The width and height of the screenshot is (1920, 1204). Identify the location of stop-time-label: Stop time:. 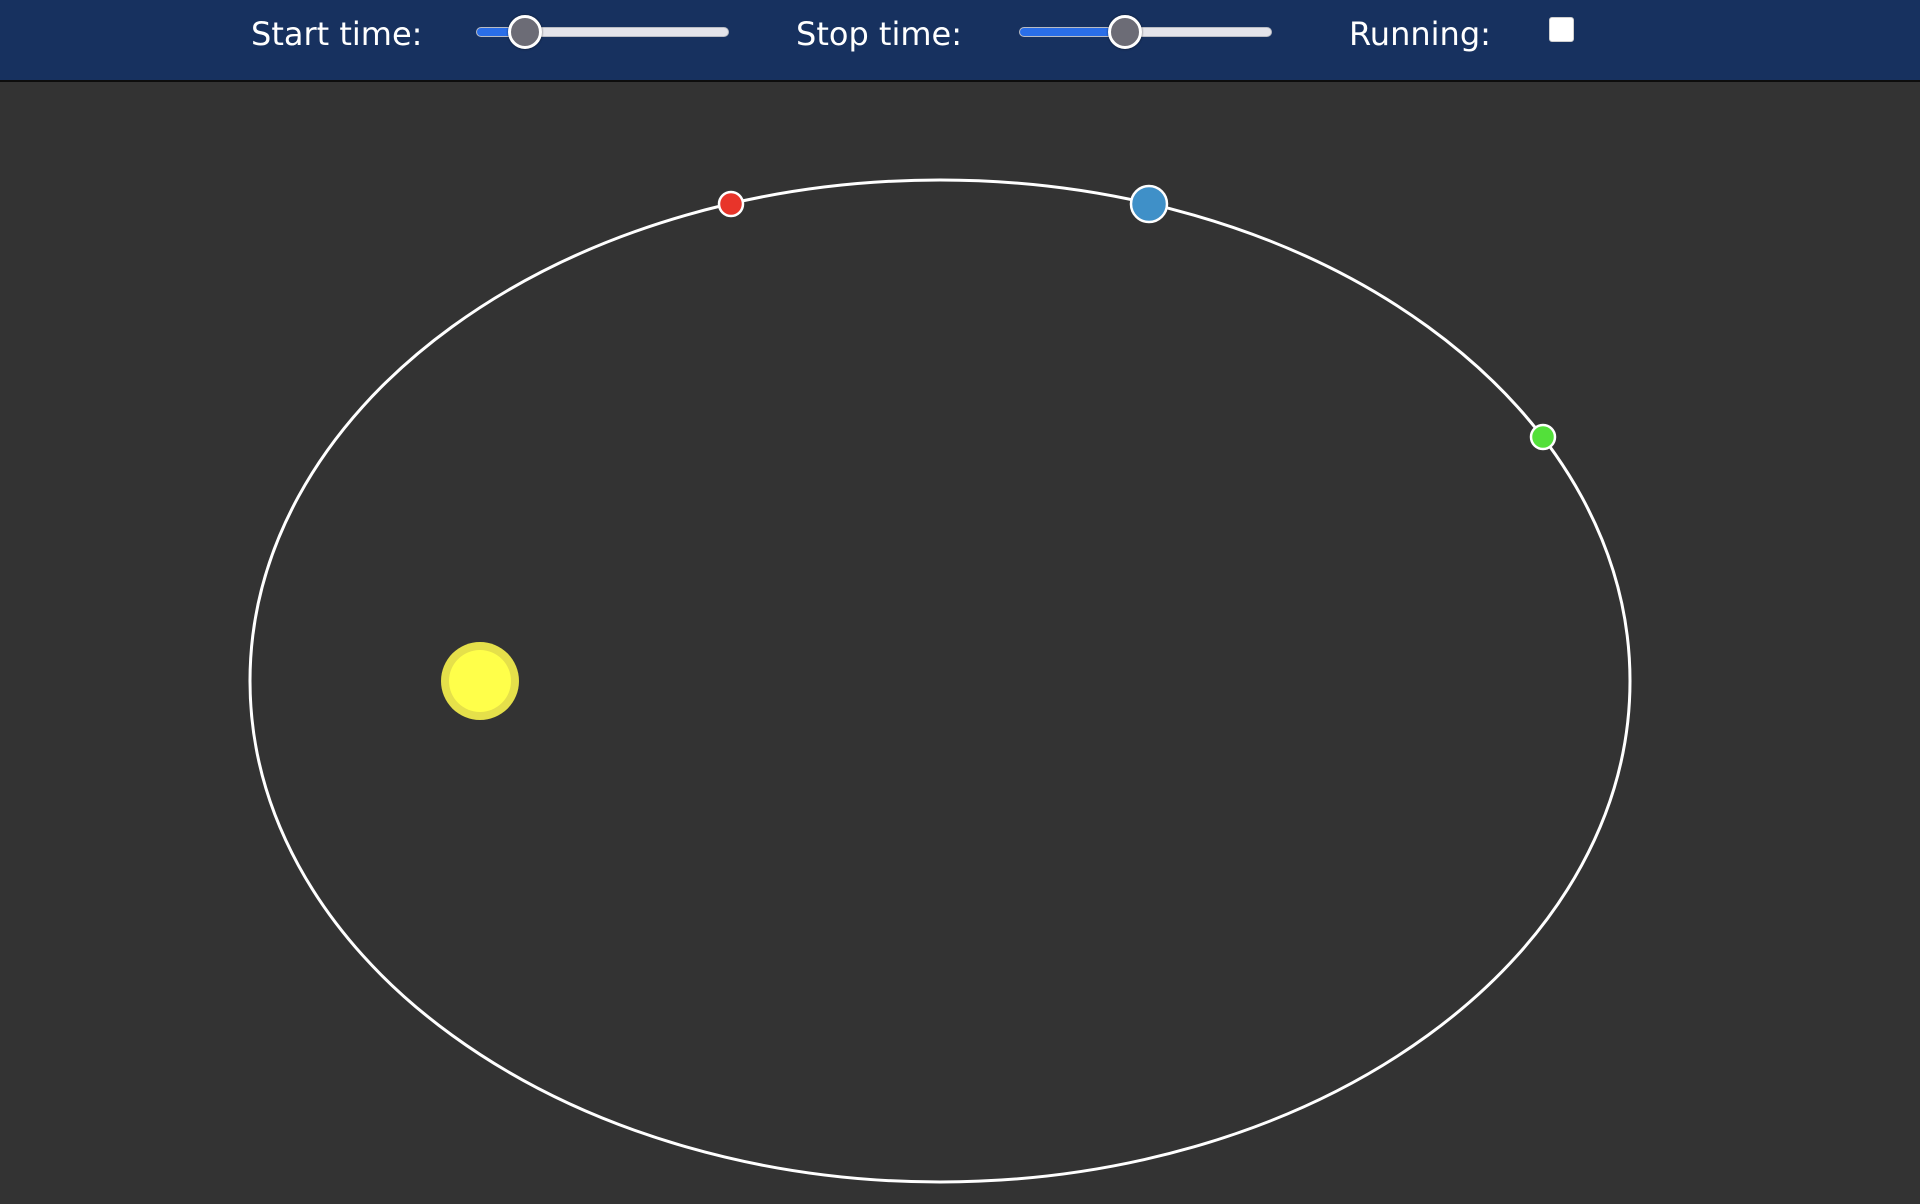
(879, 34).